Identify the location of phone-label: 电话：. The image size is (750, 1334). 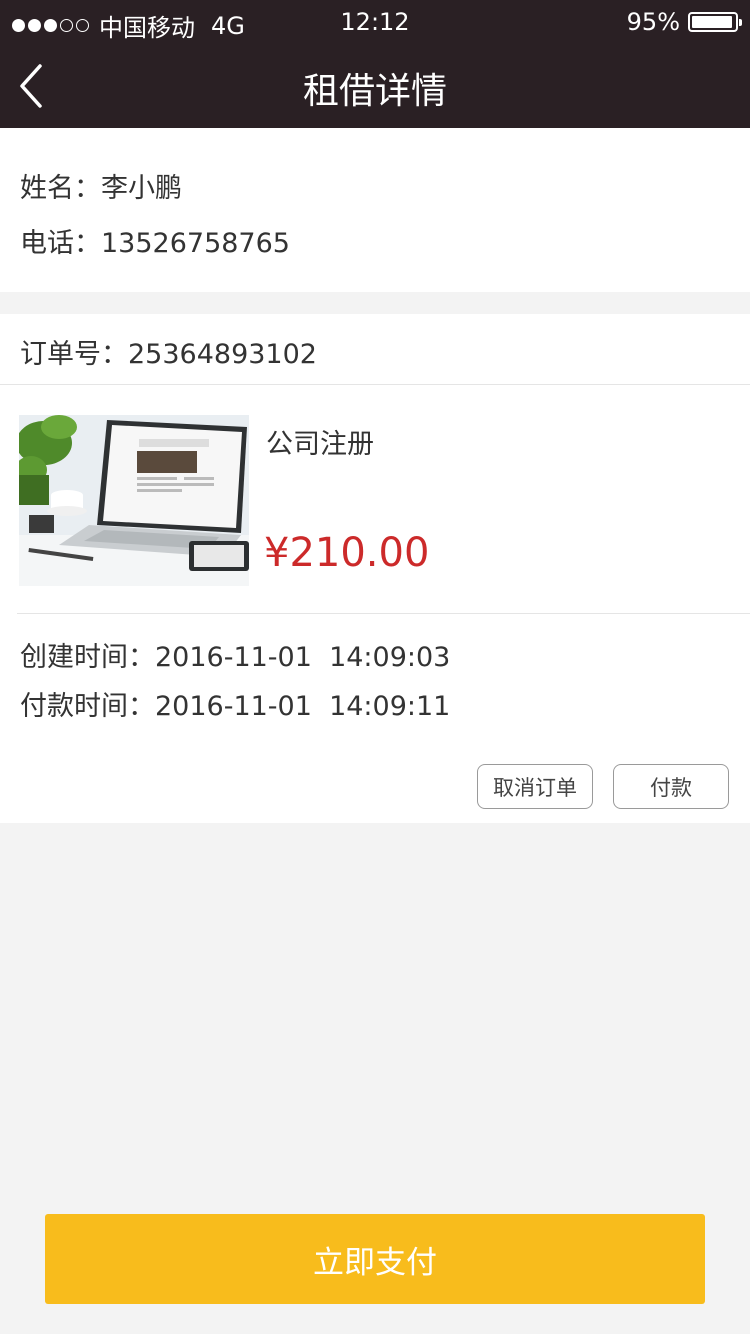
(60, 243).